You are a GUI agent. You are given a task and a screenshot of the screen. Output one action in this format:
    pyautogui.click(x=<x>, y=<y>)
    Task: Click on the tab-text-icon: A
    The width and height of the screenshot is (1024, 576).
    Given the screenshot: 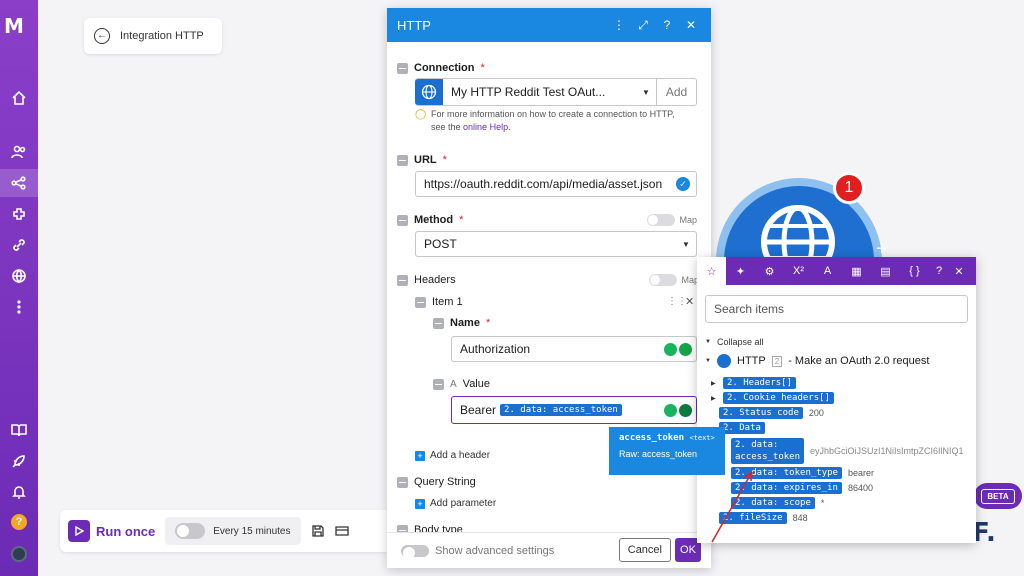 What is the action you would take?
    pyautogui.click(x=827, y=271)
    